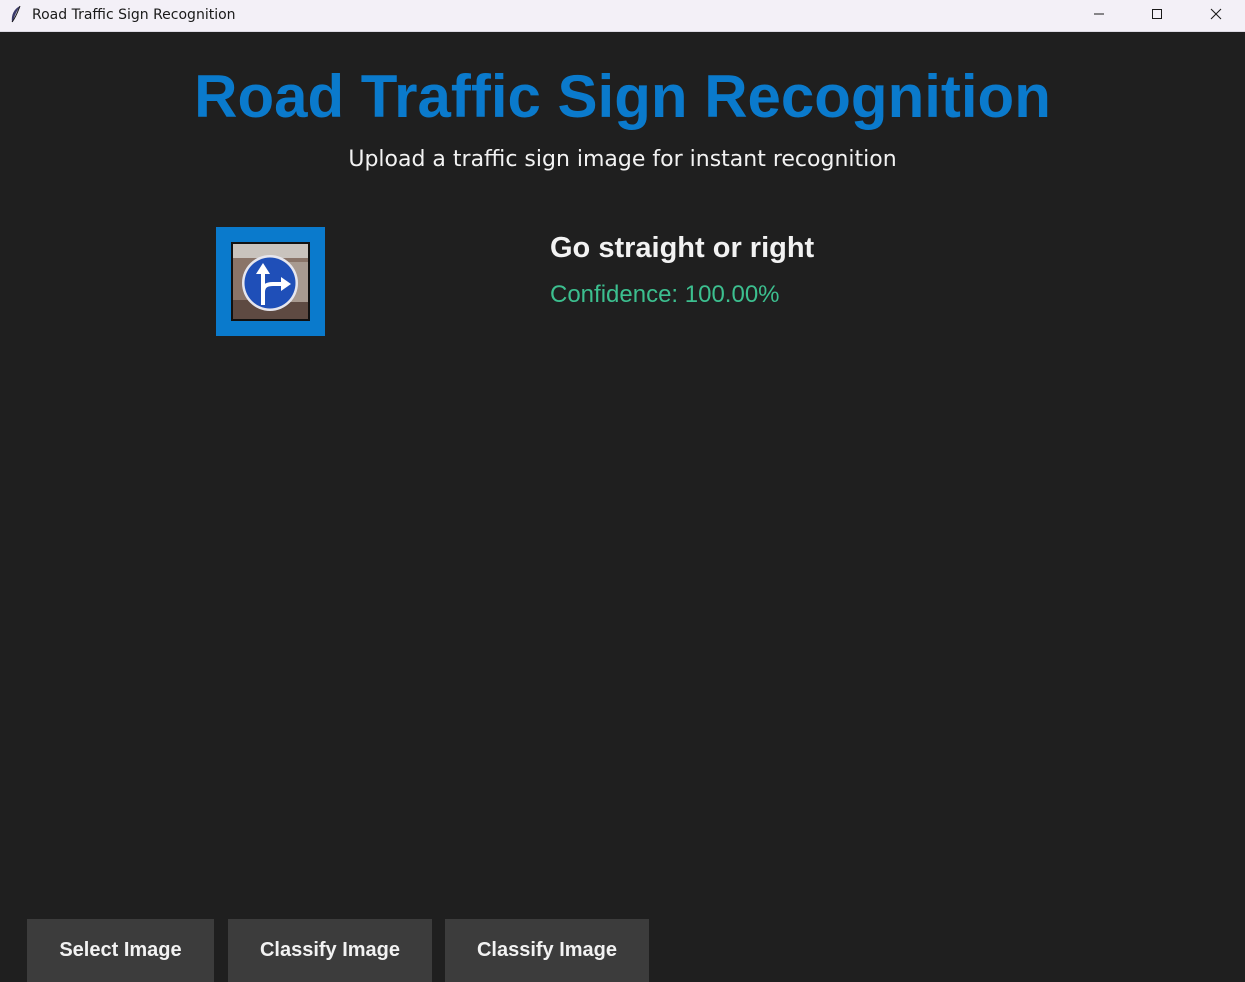  What do you see at coordinates (682, 248) in the screenshot?
I see `prediction-label: Go straight or right` at bounding box center [682, 248].